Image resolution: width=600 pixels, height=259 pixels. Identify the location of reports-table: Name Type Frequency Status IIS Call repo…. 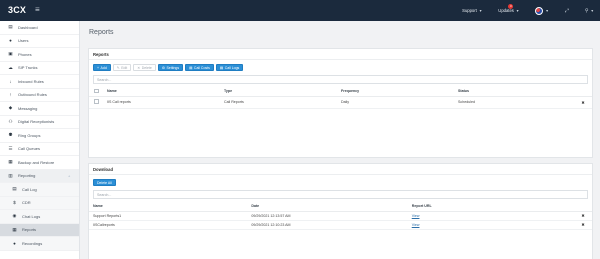
(340, 98).